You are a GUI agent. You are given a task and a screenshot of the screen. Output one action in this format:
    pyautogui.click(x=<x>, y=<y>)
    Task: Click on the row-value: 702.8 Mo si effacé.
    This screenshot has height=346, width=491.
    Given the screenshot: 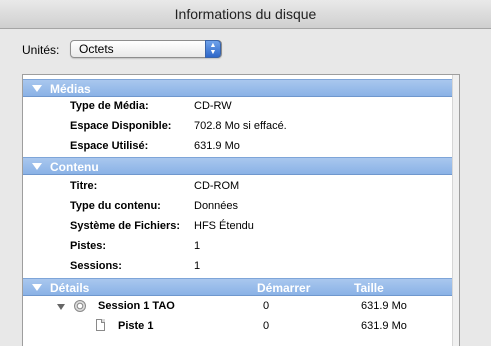 What is the action you would take?
    pyautogui.click(x=240, y=126)
    